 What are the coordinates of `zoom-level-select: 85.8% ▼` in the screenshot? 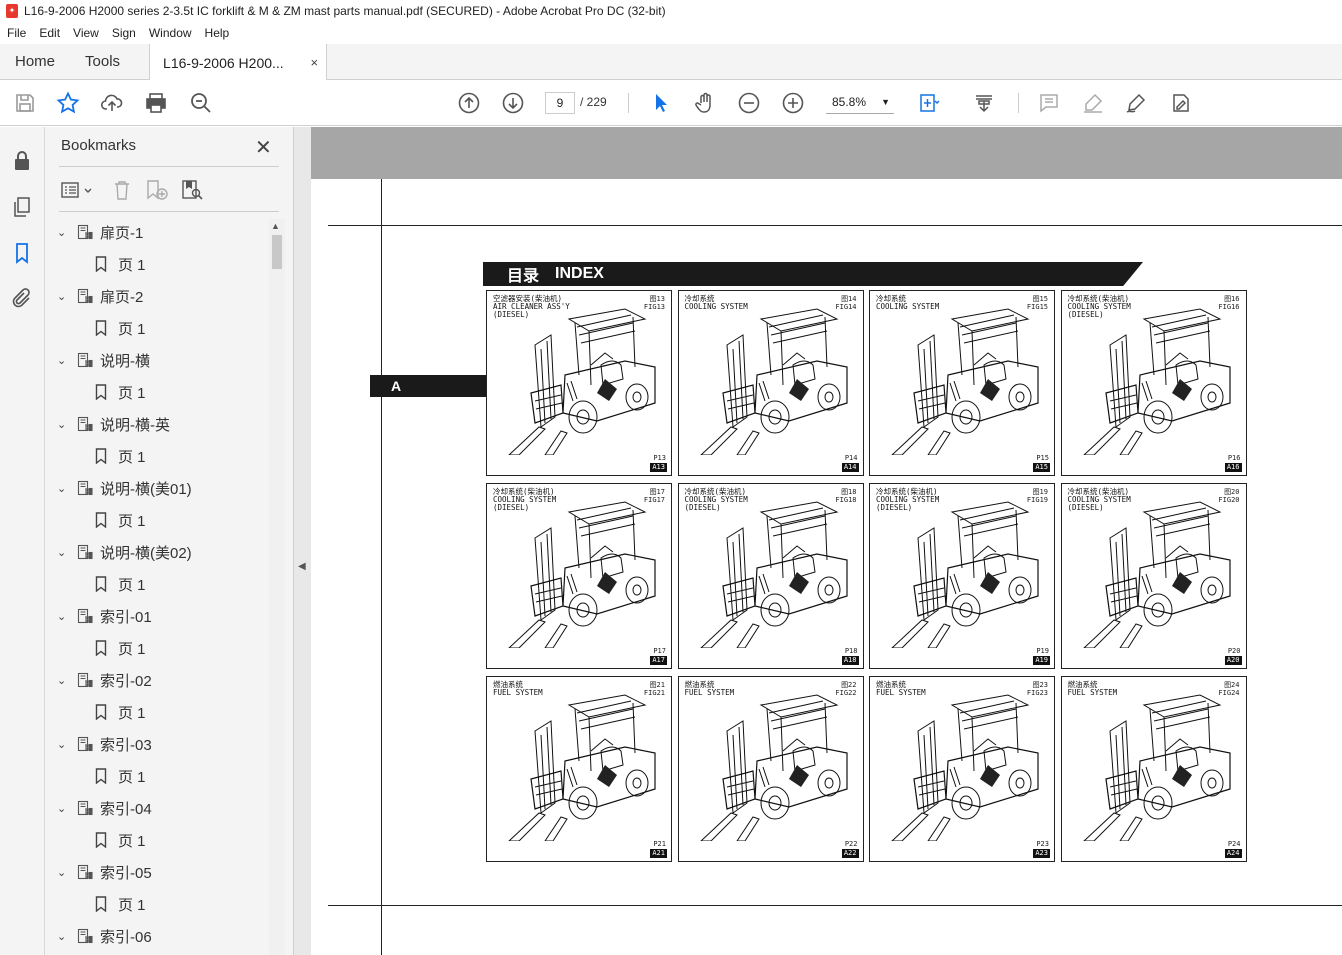 It's located at (860, 103).